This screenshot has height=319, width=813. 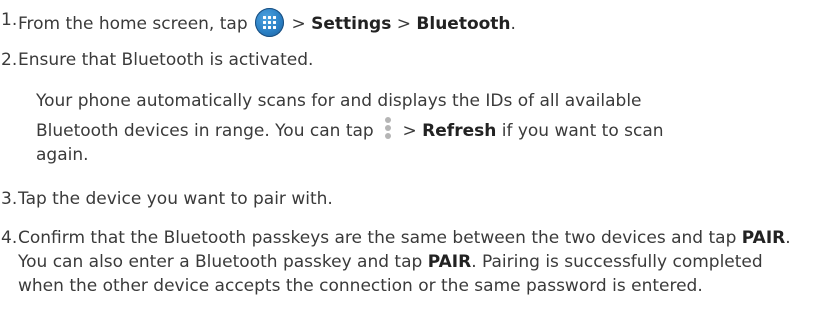 I want to click on refresh-label: Refresh, so click(x=459, y=131).